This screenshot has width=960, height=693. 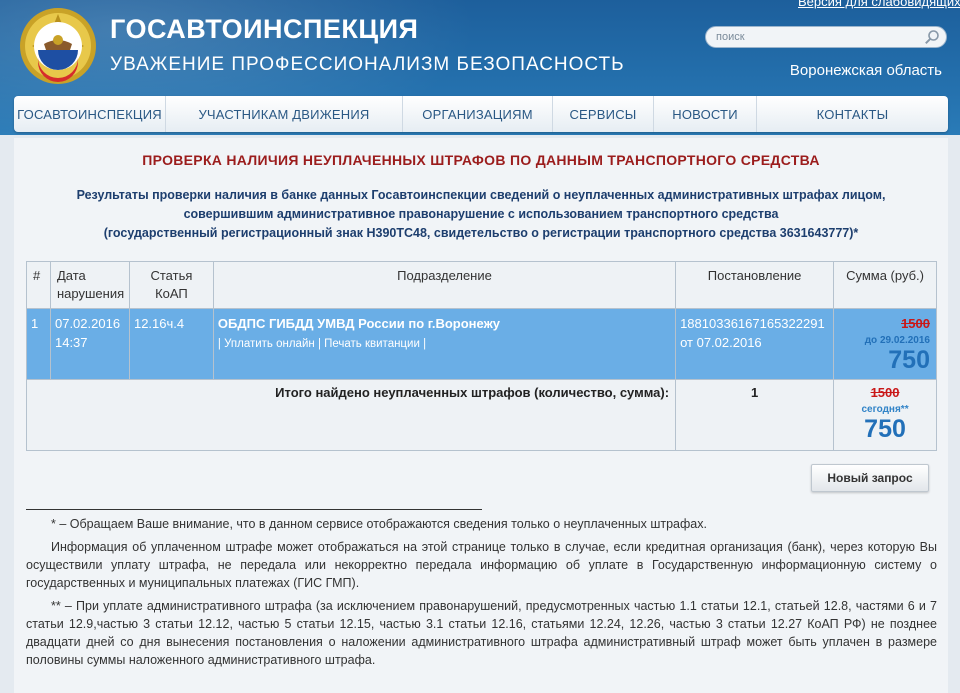 What do you see at coordinates (38, 285) in the screenshot?
I see `header-num: #` at bounding box center [38, 285].